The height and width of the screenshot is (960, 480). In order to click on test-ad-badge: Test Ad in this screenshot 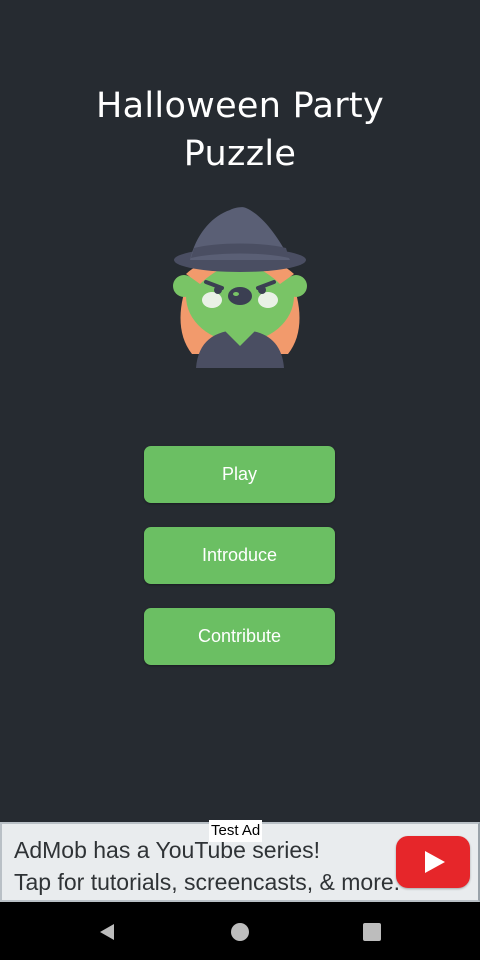, I will do `click(236, 831)`.